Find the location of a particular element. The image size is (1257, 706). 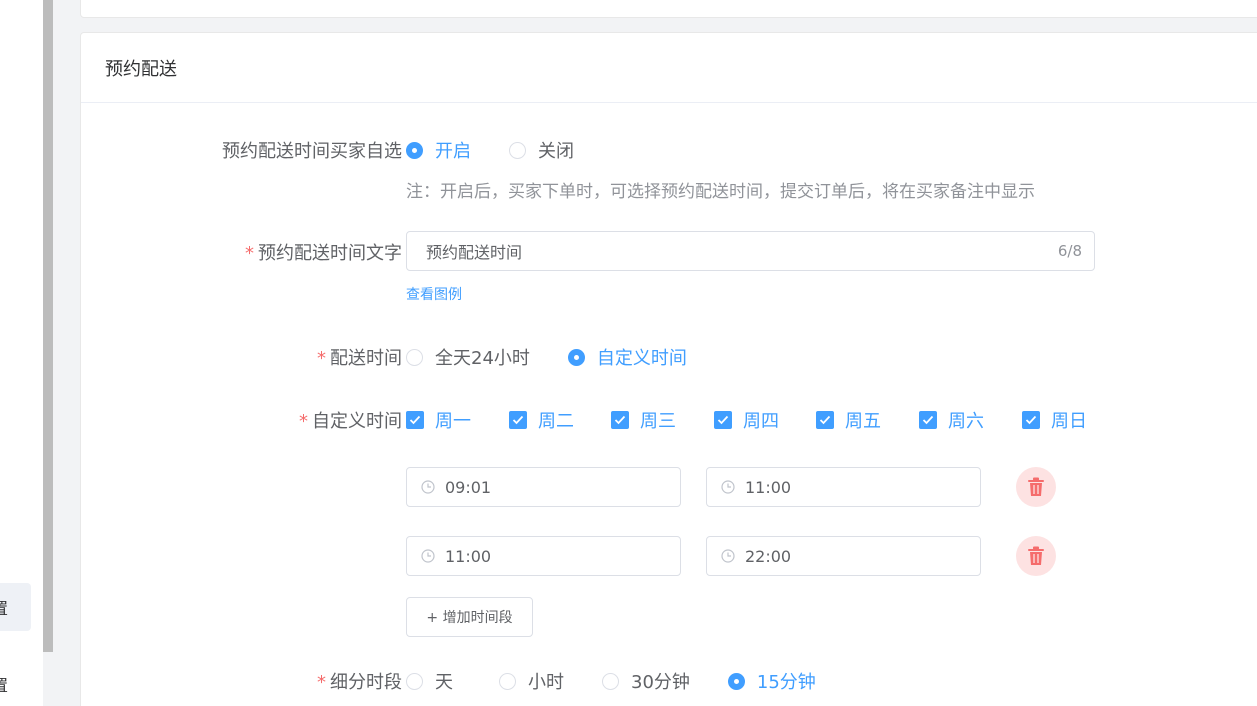

day-checkbox-2: 周二 is located at coordinates (541, 420).